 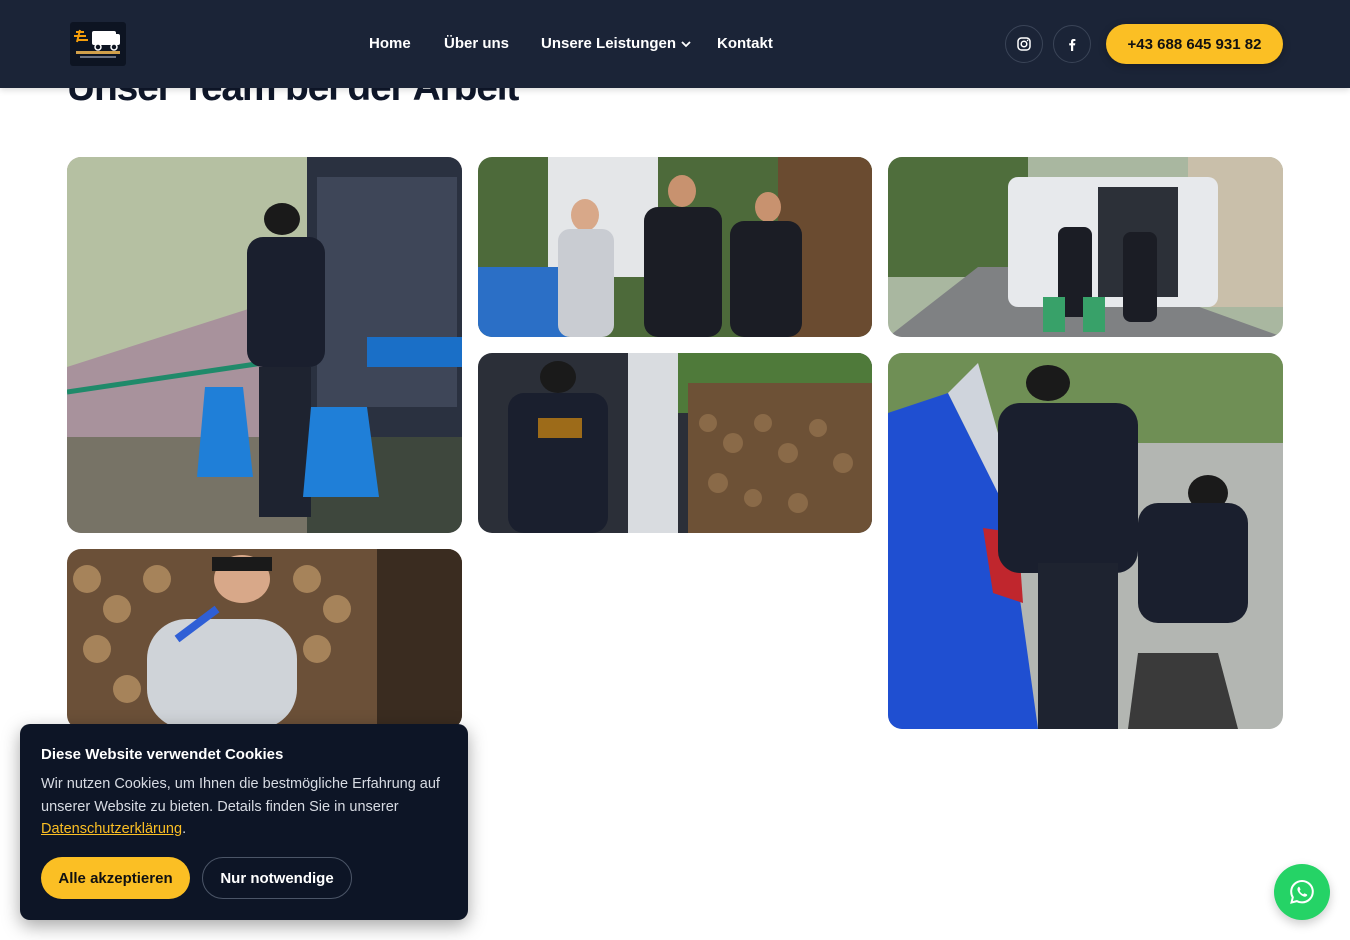 I want to click on accept-all-button: Alle akzeptieren, so click(x=115, y=878).